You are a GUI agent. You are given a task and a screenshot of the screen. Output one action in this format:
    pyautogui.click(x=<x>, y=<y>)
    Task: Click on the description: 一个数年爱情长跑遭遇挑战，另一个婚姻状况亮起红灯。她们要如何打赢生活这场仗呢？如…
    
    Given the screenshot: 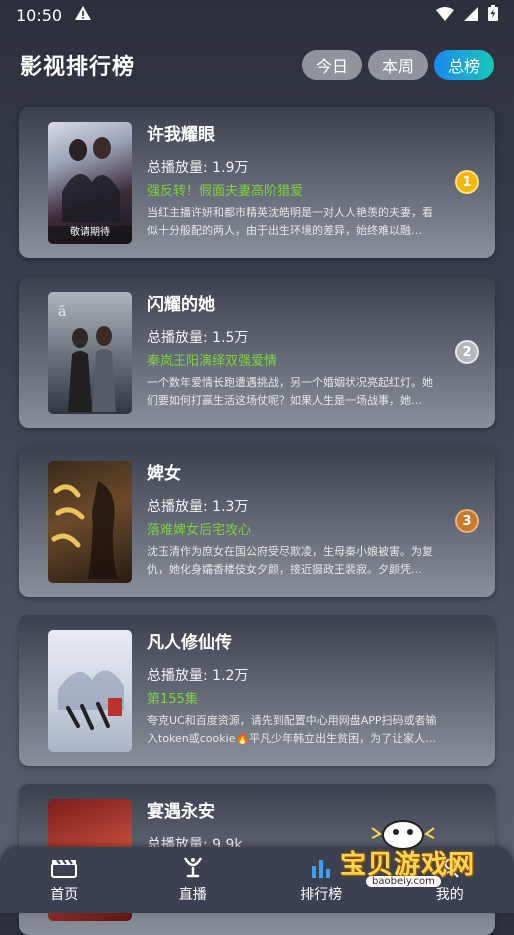 What is the action you would take?
    pyautogui.click(x=290, y=391)
    